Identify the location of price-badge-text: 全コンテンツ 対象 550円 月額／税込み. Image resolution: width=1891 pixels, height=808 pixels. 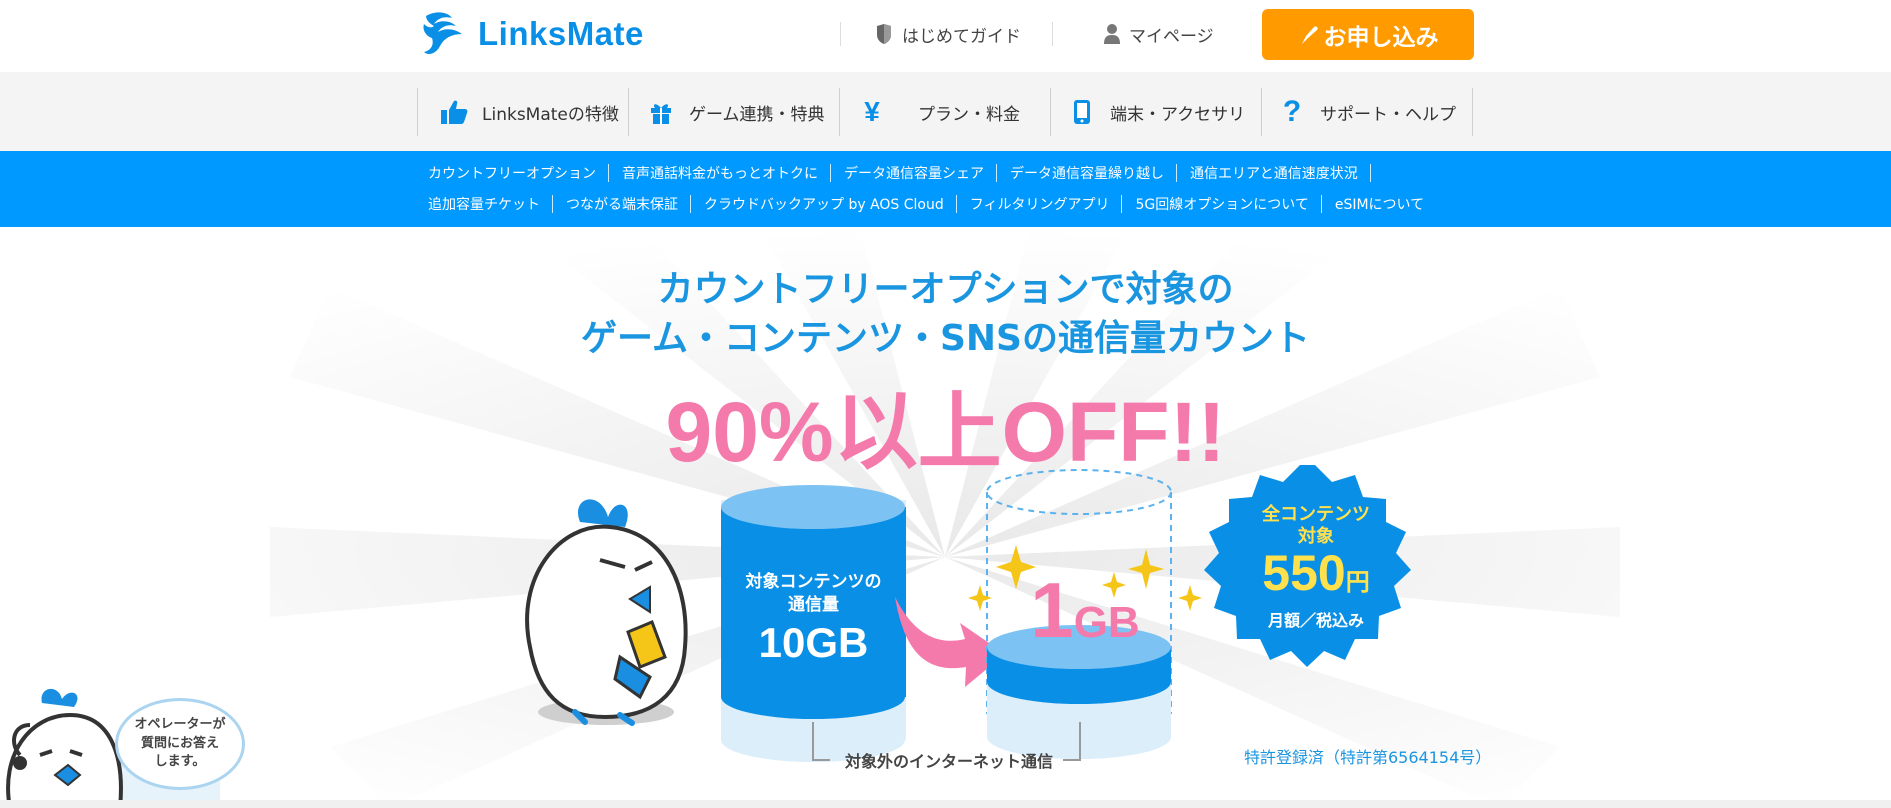
(1316, 567).